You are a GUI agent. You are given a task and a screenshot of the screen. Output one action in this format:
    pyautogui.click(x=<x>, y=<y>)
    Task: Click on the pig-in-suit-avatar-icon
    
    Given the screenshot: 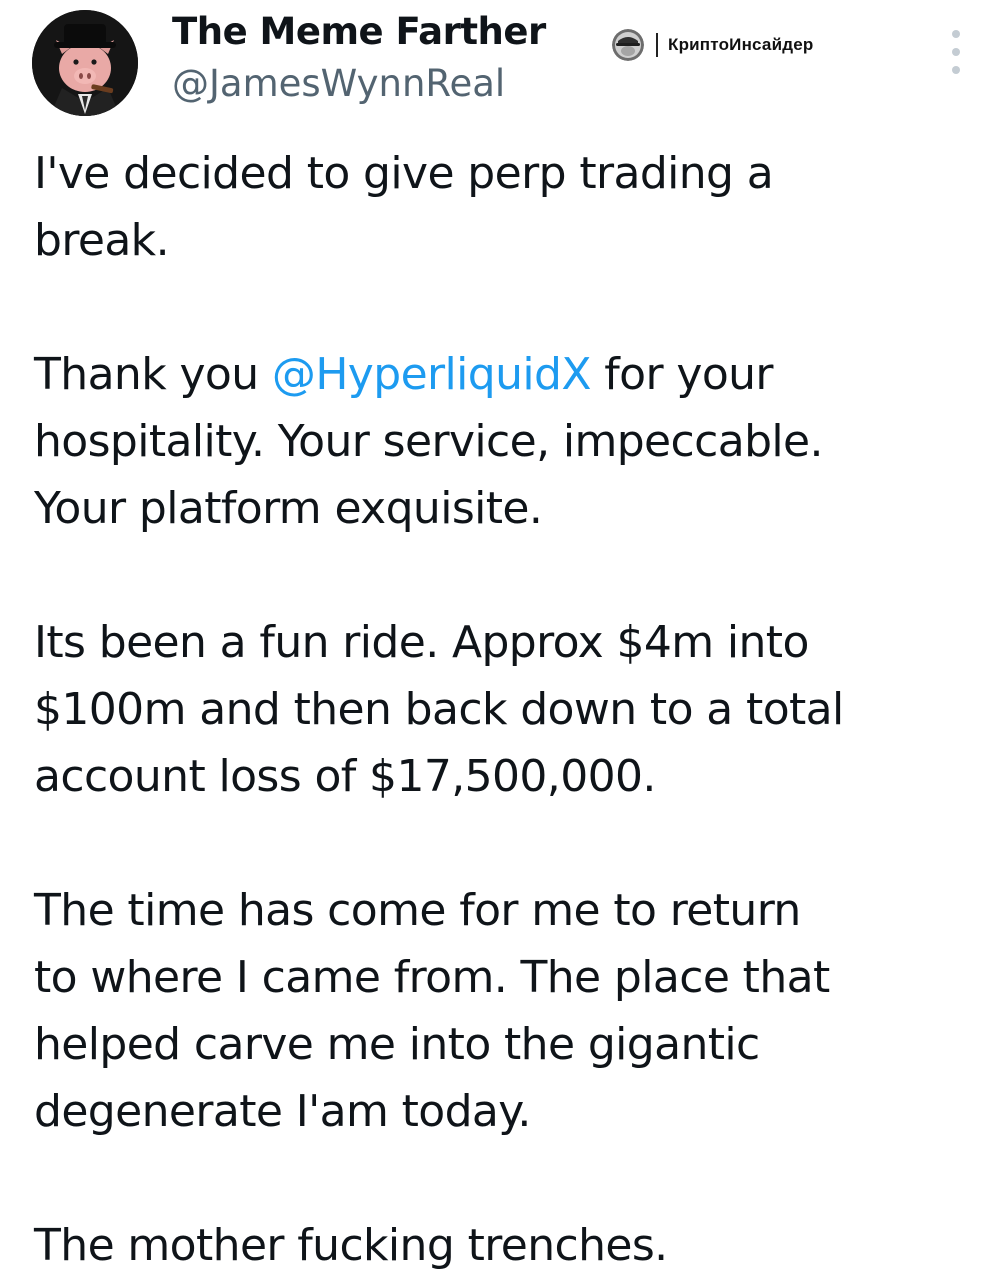 What is the action you would take?
    pyautogui.click(x=85, y=63)
    